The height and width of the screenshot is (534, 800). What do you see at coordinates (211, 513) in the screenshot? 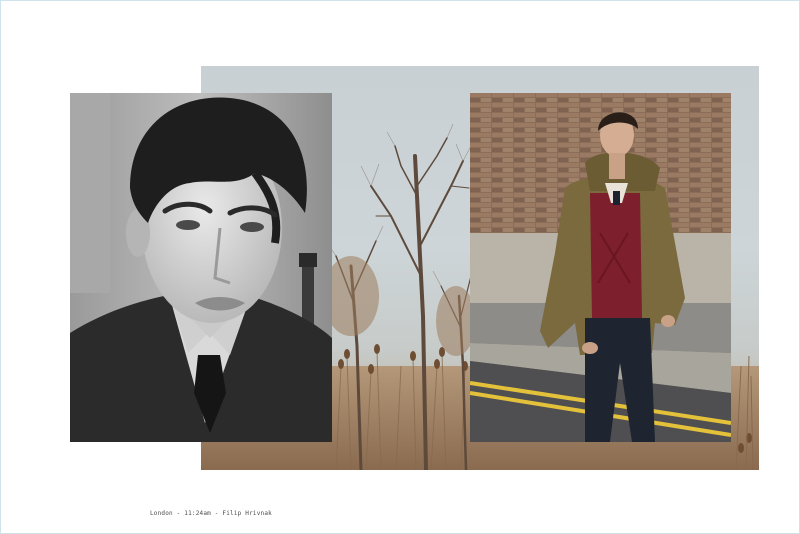
I see `photo-caption: London - 11:24am - Filip Hrivnak` at bounding box center [211, 513].